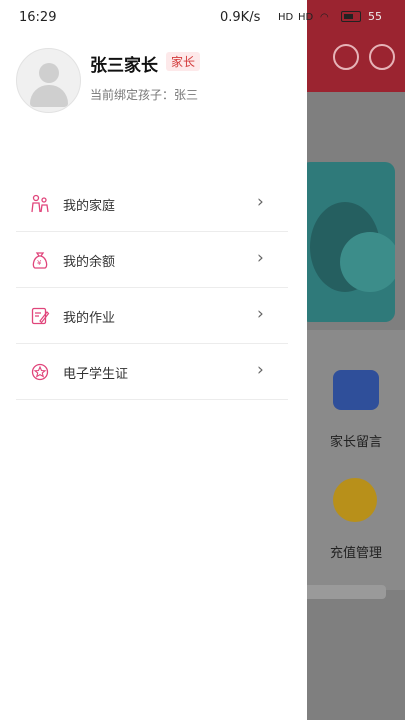 The width and height of the screenshot is (405, 720). What do you see at coordinates (324, 17) in the screenshot?
I see `wifi-icon: ◠` at bounding box center [324, 17].